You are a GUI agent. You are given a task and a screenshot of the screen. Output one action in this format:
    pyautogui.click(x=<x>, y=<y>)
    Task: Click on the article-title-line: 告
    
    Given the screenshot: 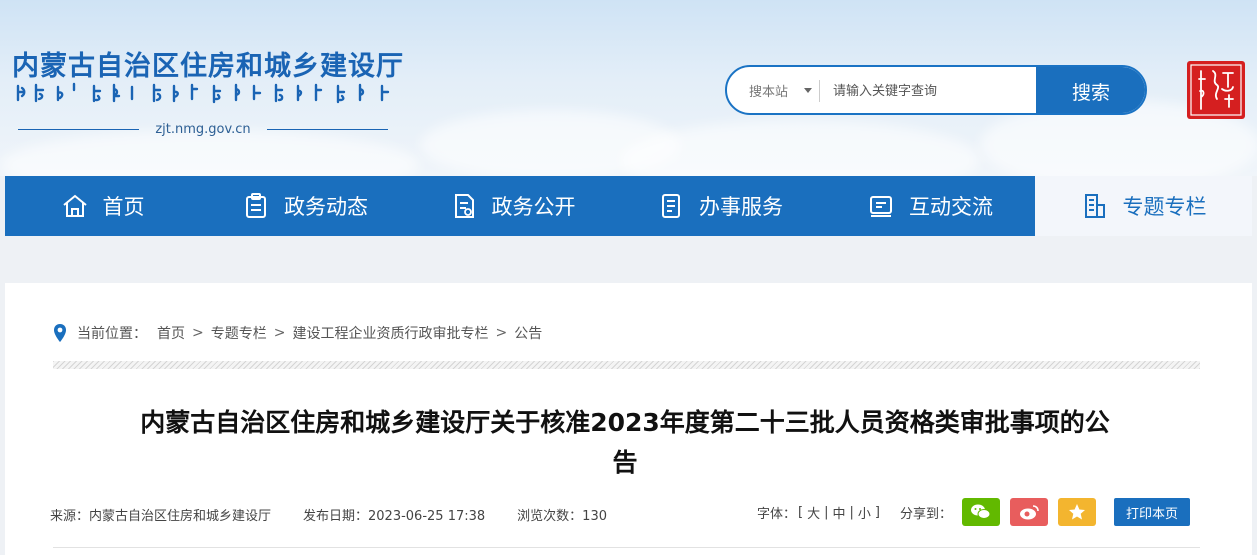 What is the action you would take?
    pyautogui.click(x=625, y=462)
    